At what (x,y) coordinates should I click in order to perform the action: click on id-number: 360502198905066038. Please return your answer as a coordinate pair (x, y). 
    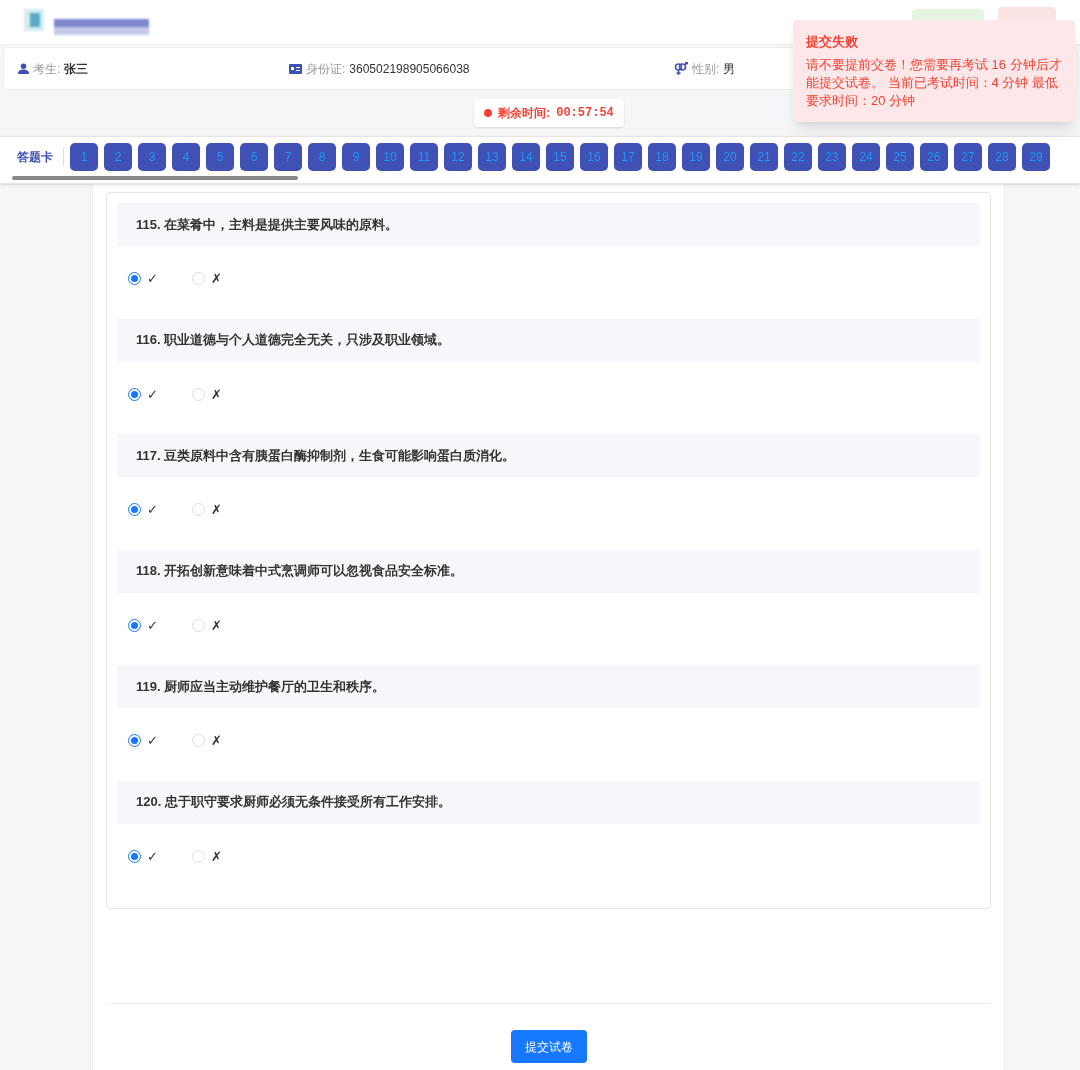
    Looking at the image, I should click on (409, 69).